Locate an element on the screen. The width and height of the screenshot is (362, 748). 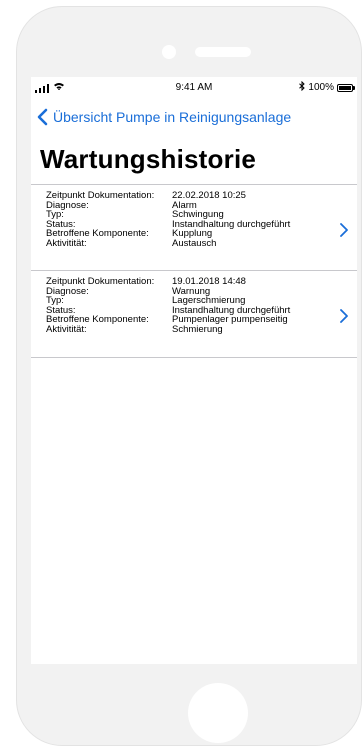
camera-icon is located at coordinates (169, 52).